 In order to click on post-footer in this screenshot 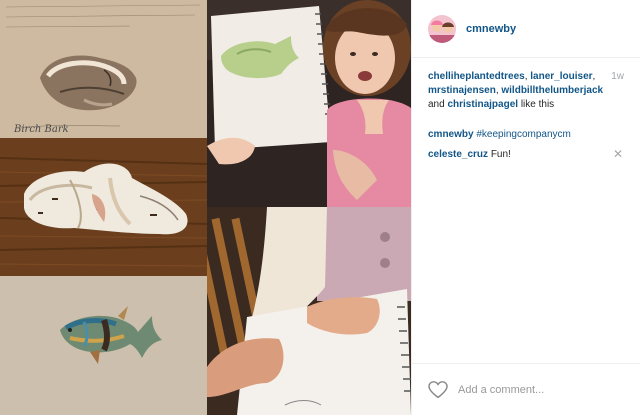, I will do `click(526, 389)`.